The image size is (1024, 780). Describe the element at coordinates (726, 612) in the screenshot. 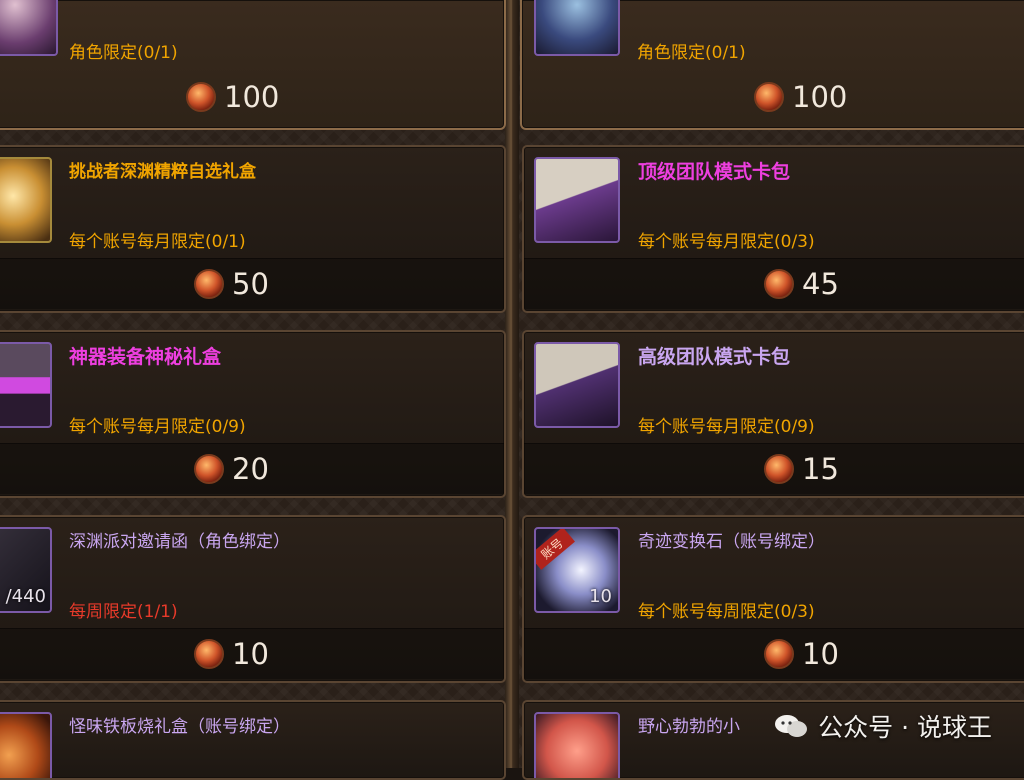

I see `purchase-limit: 每个账号每周限定(0/3)` at that location.